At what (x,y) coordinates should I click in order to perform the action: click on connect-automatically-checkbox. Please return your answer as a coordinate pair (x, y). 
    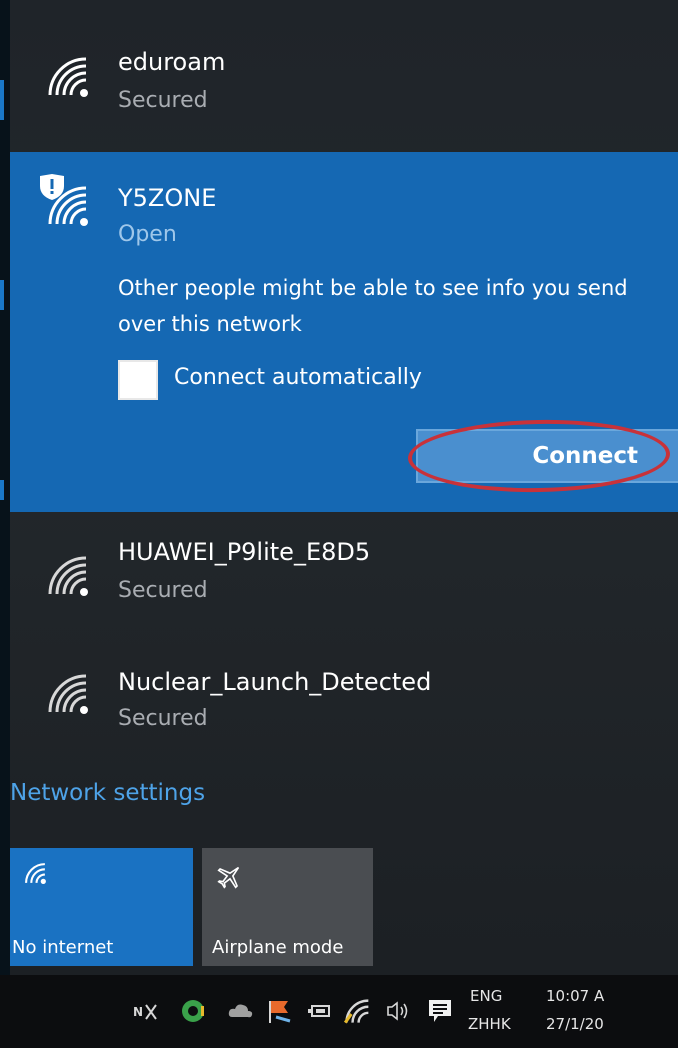
    Looking at the image, I should click on (138, 380).